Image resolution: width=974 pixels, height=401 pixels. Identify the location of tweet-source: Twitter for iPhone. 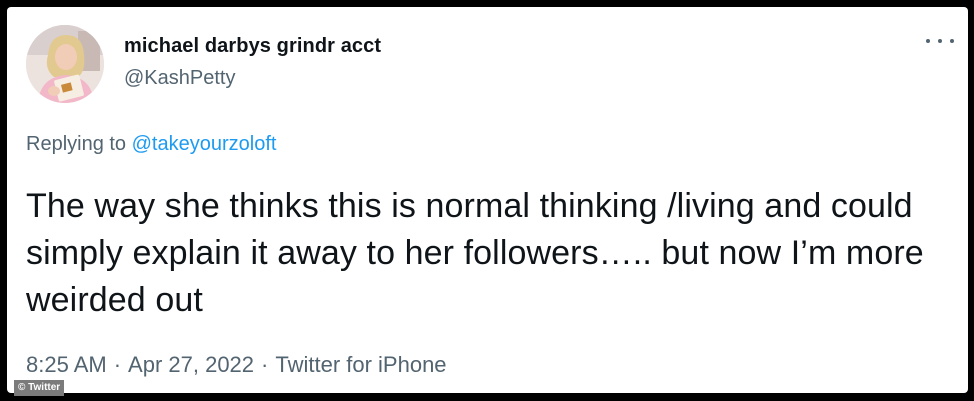
(360, 364).